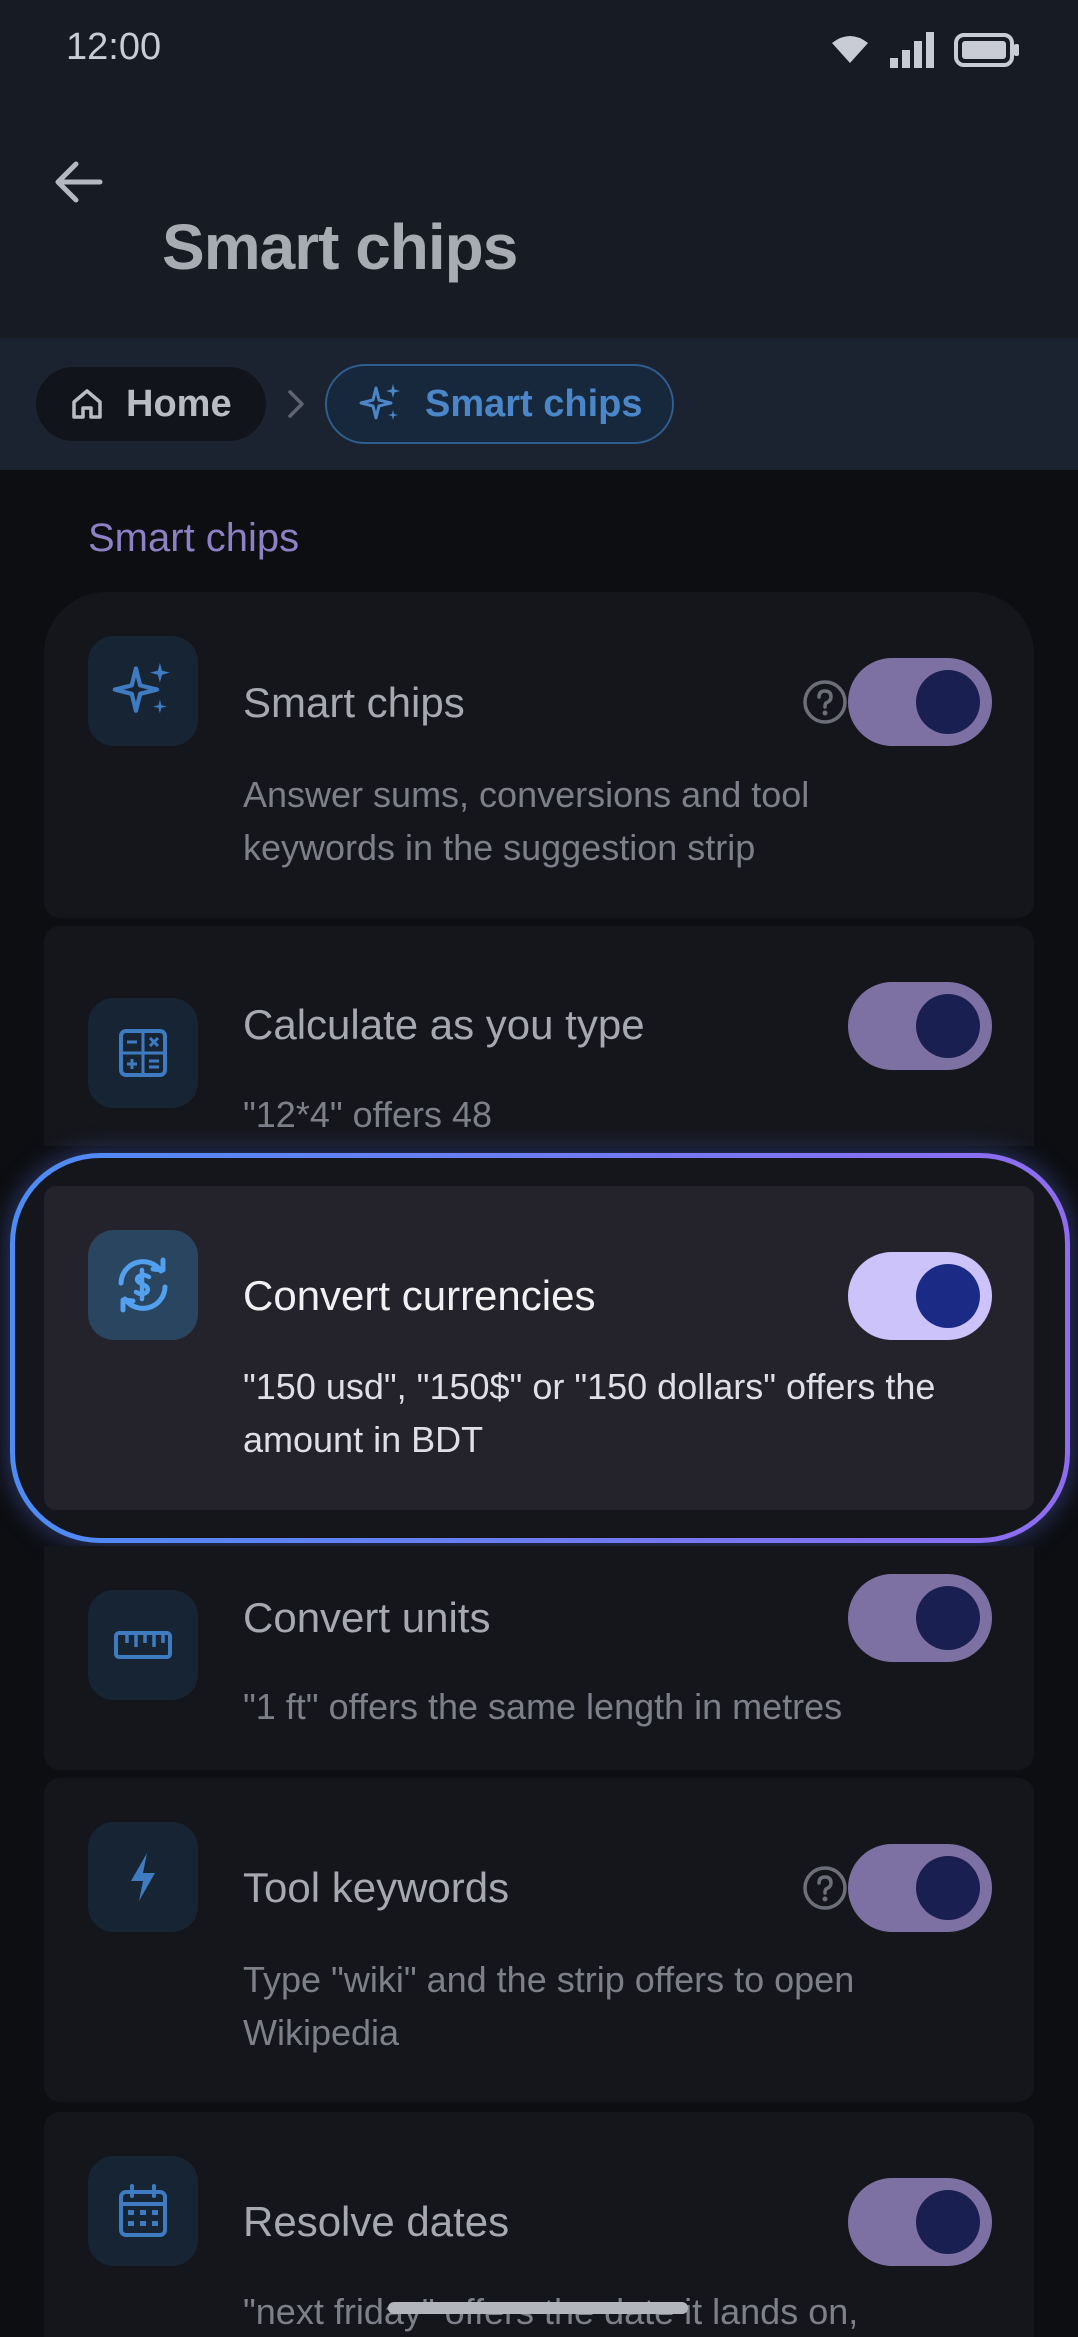 The height and width of the screenshot is (2337, 1078). I want to click on bolt-icon, so click(143, 1877).